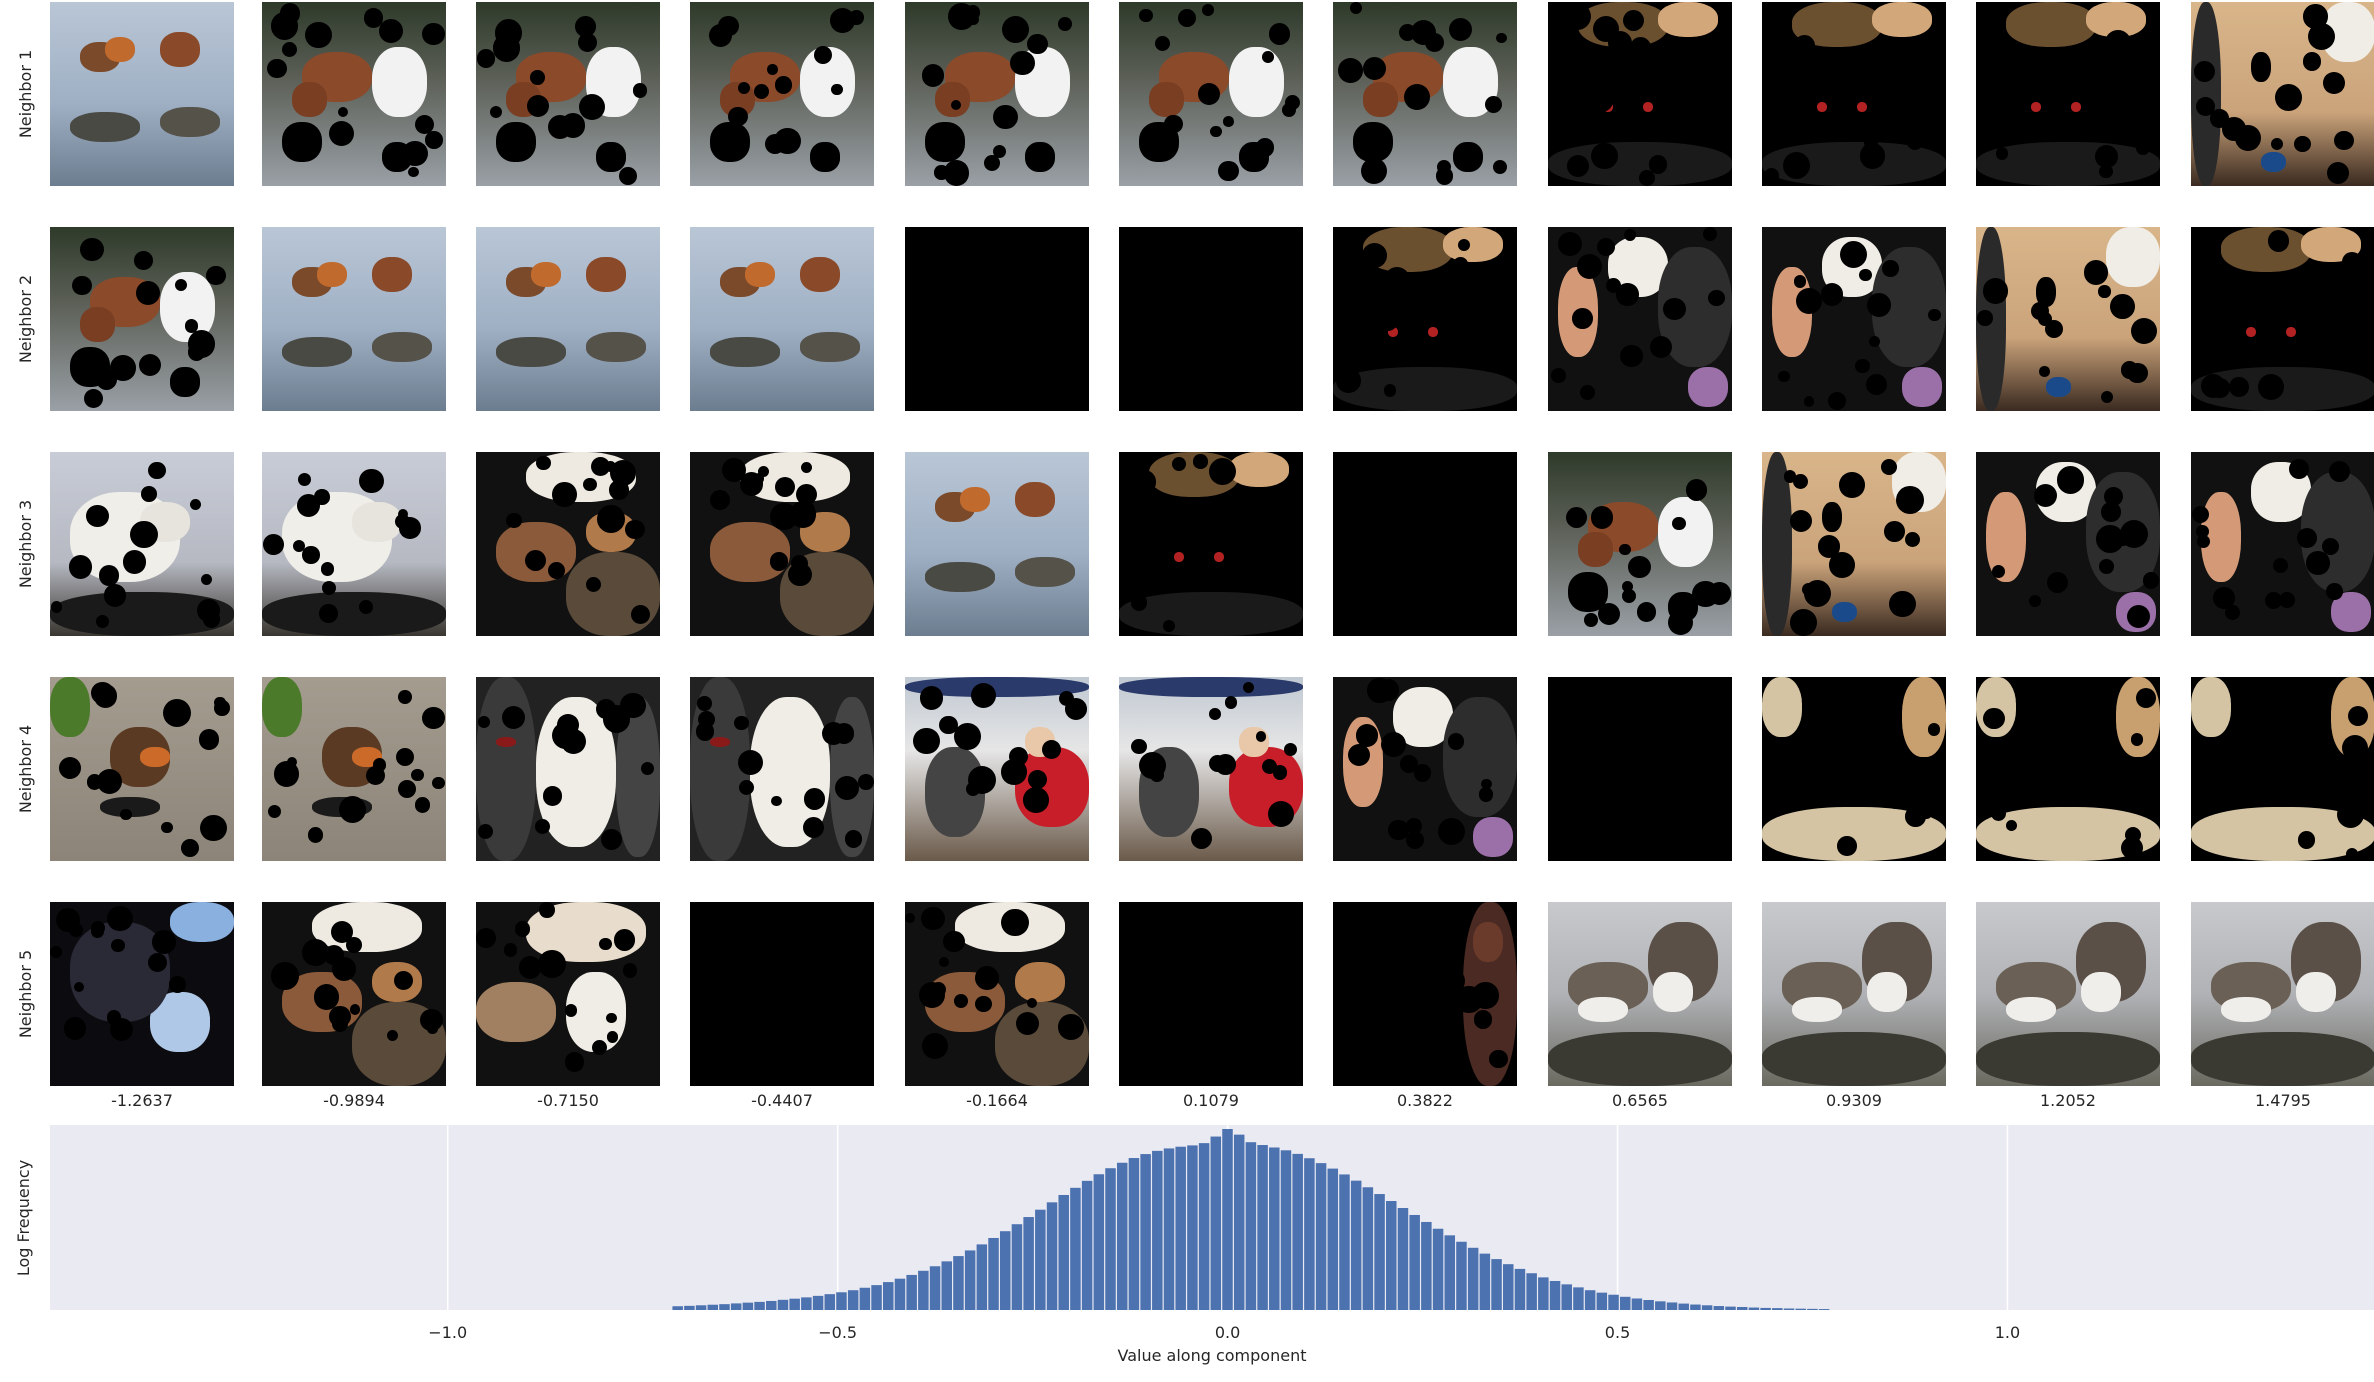  What do you see at coordinates (447, 1332) in the screenshot?
I see `x-tick-label-0: −1.0` at bounding box center [447, 1332].